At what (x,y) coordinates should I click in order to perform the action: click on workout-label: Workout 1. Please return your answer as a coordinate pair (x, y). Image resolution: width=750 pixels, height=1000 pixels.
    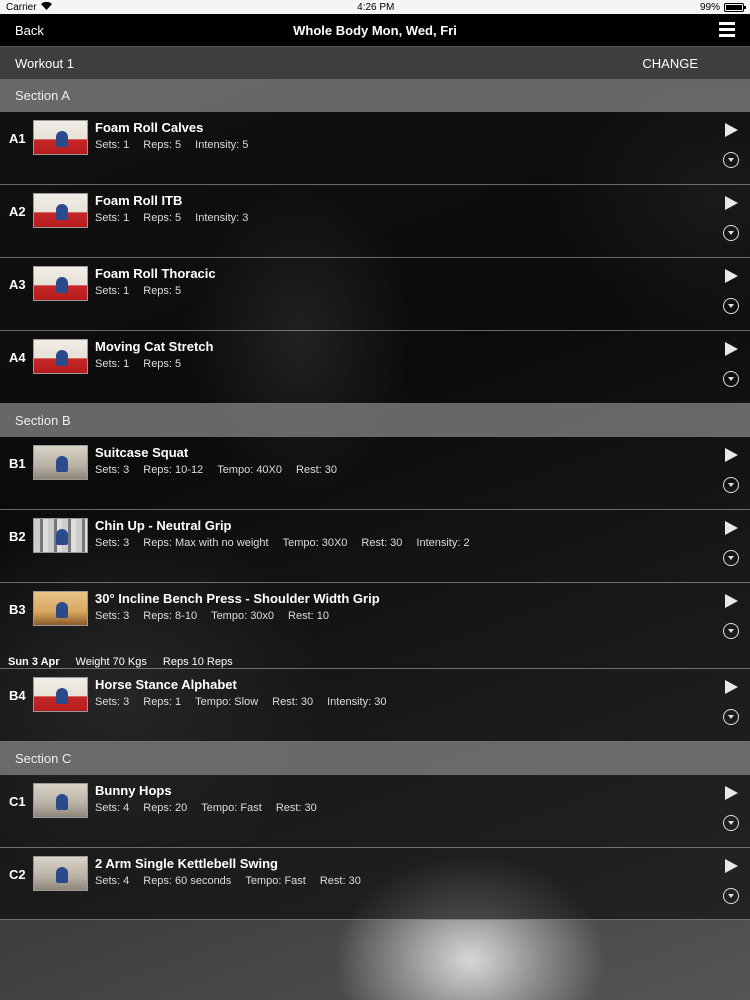
    Looking at the image, I should click on (45, 63).